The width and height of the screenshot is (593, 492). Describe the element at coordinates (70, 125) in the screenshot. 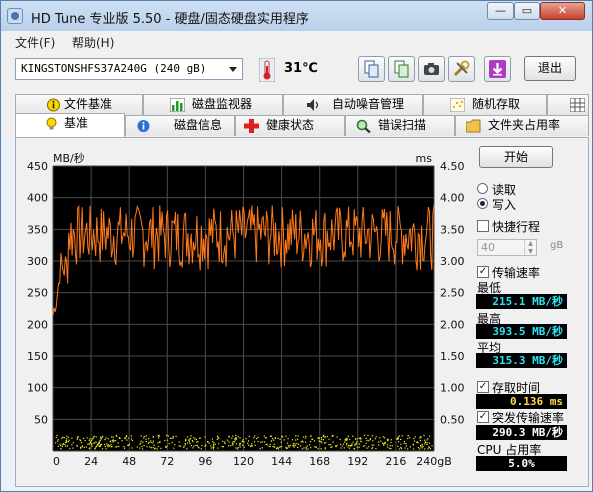

I see `tab-benchmark: 基准` at that location.